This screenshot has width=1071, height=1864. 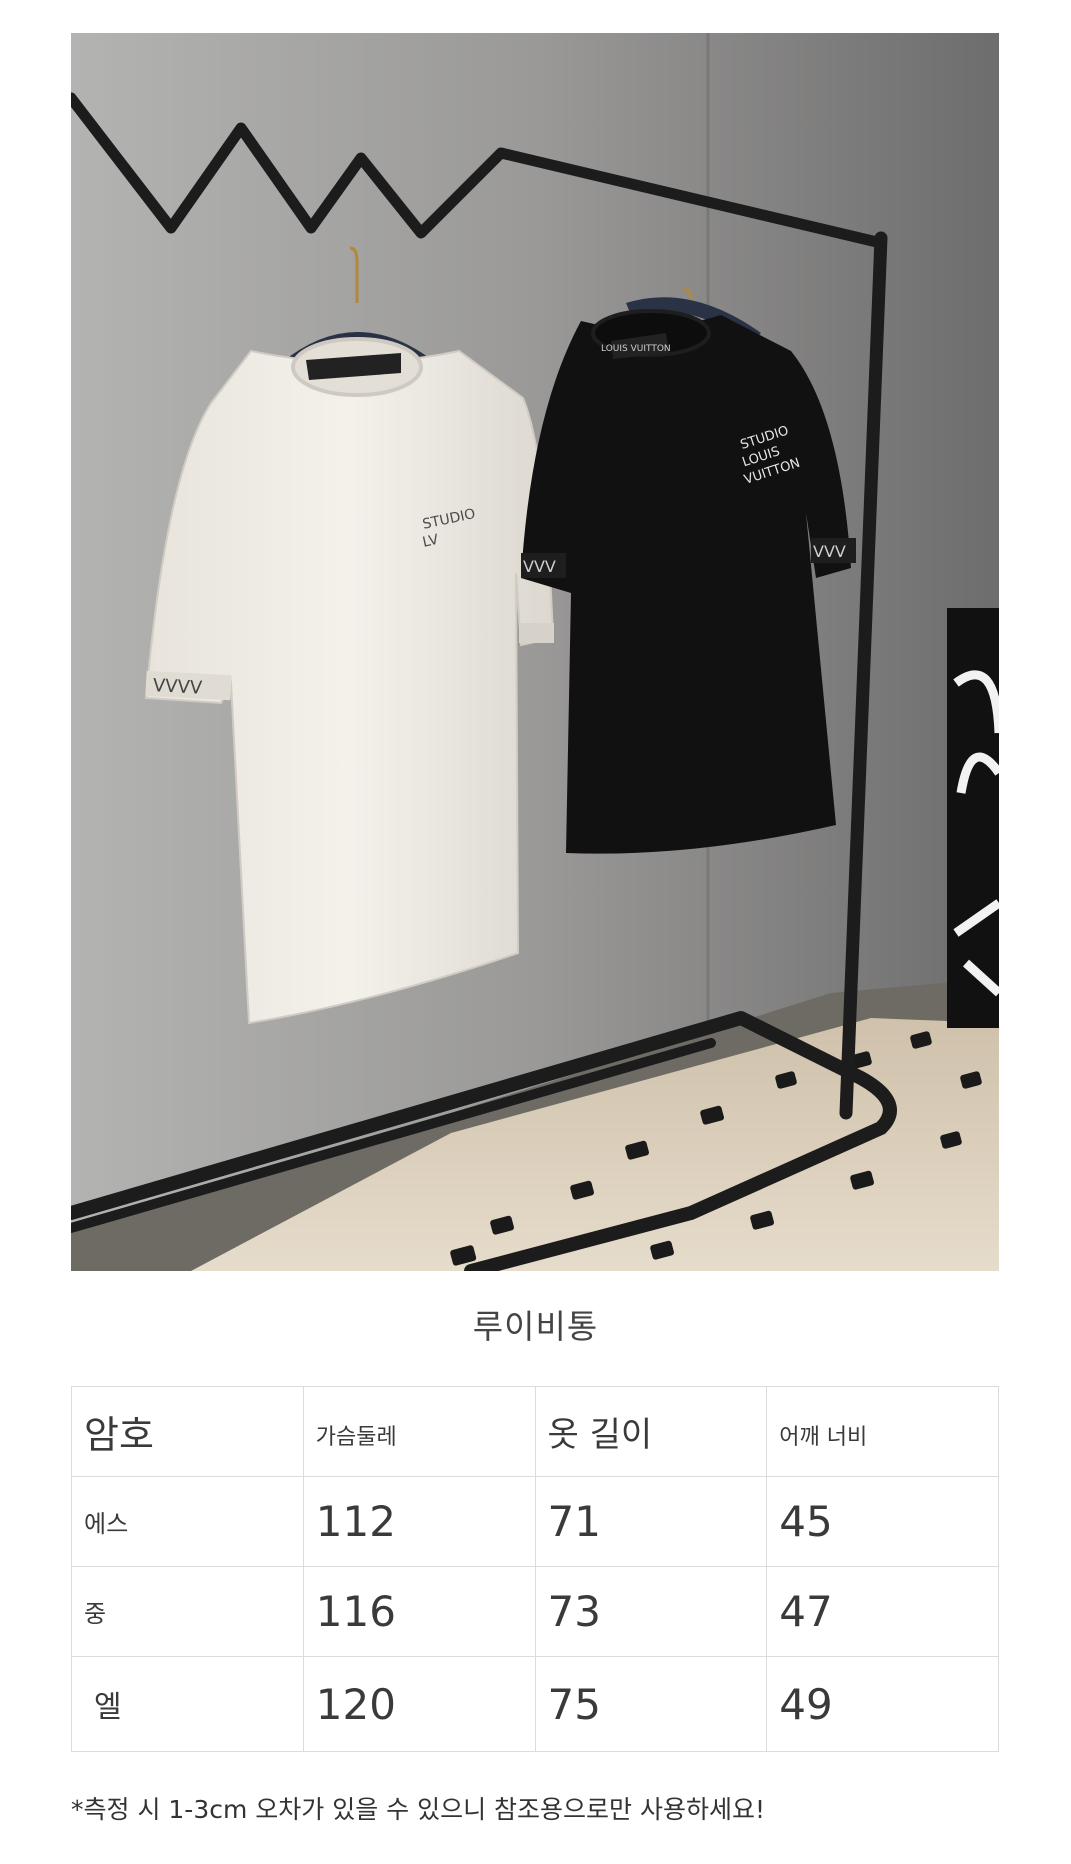 I want to click on size-label-l: 엘, so click(x=187, y=1704).